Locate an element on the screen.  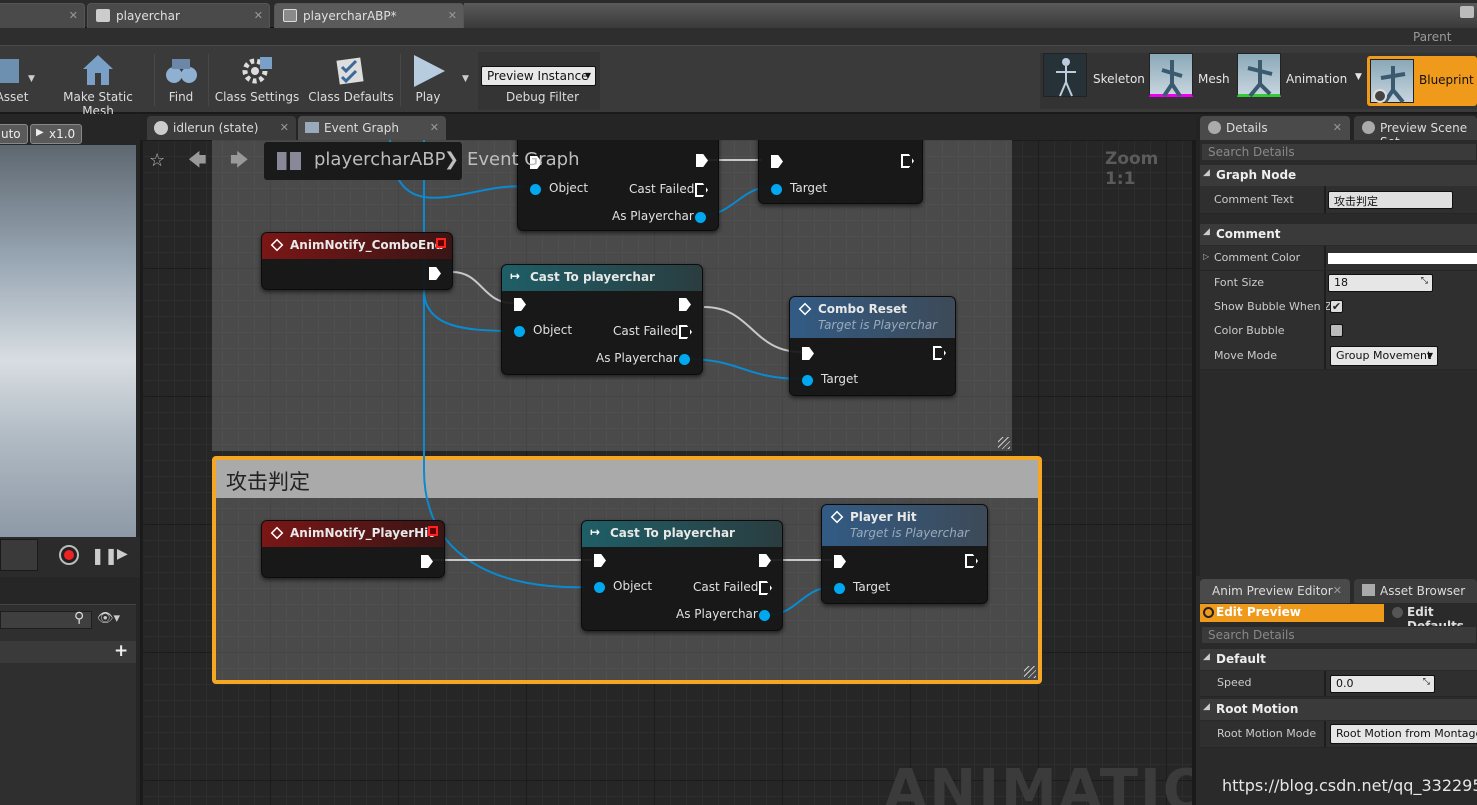
speed-input: 0.0 ⤡ is located at coordinates (1382, 684).